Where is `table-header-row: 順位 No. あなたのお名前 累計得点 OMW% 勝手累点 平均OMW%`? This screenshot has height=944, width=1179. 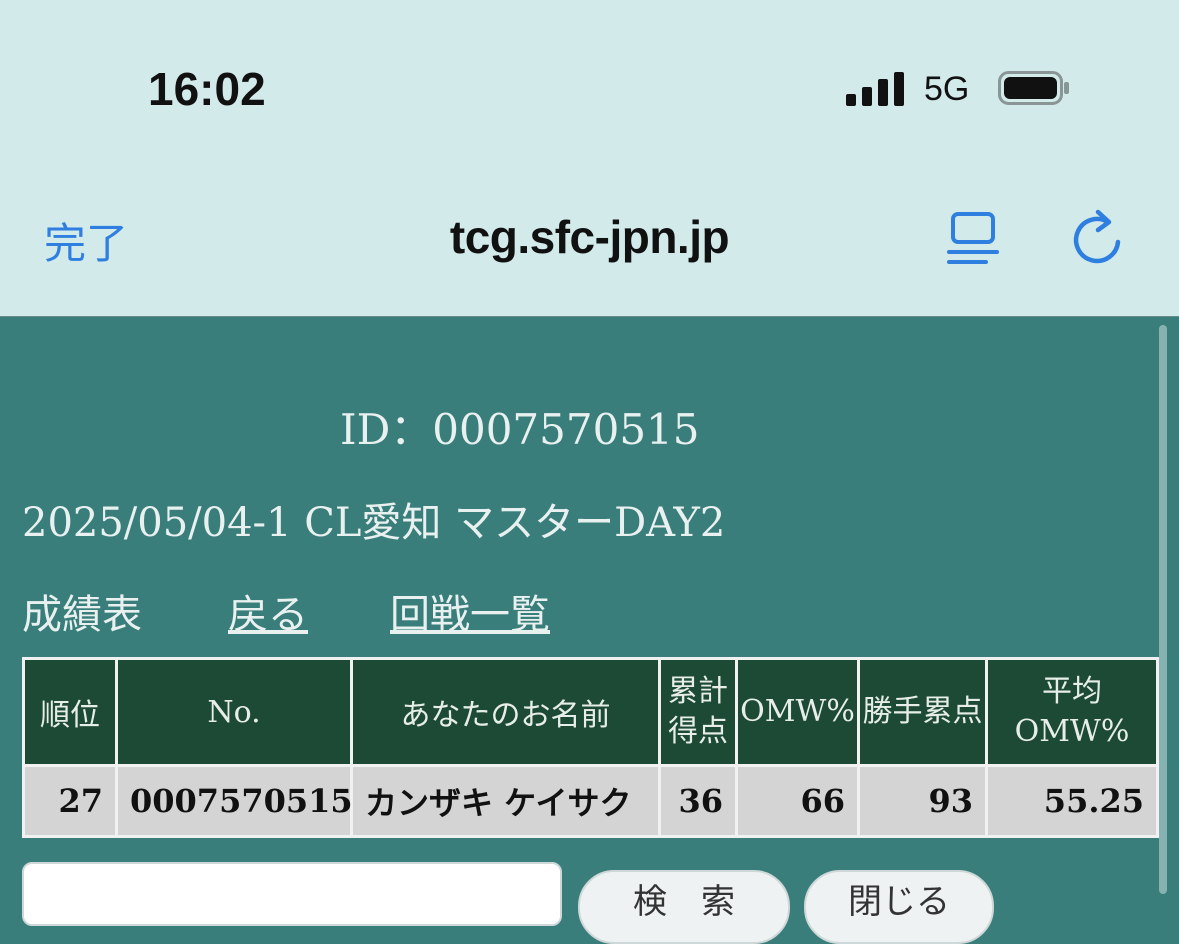
table-header-row: 順位 No. あなたのお名前 累計得点 OMW% 勝手累点 平均OMW% is located at coordinates (590, 712).